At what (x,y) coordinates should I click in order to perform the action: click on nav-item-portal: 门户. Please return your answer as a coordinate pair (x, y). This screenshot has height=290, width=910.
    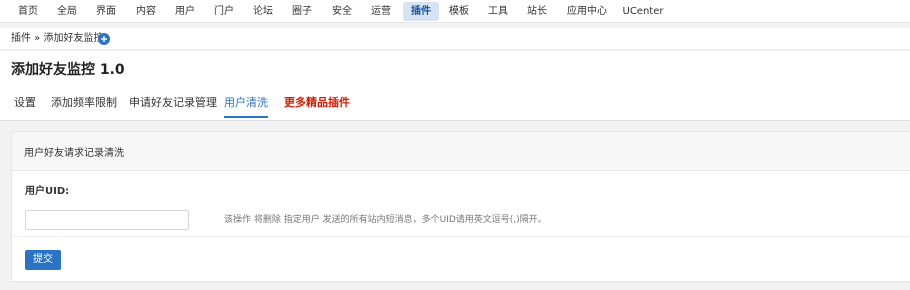
    Looking at the image, I should click on (224, 11).